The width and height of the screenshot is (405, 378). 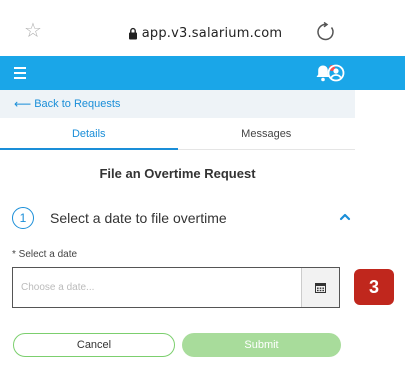 I want to click on url-text: app.v3.salarium.com, so click(x=212, y=33).